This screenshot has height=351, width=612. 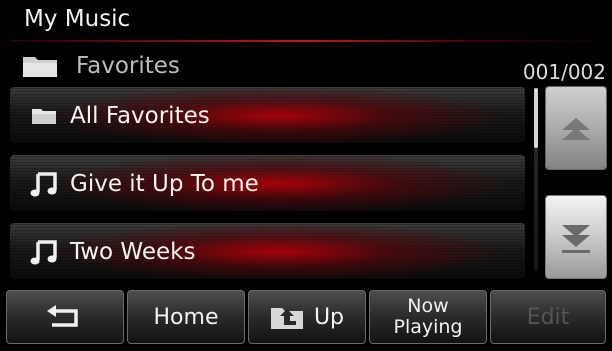 I want to click on back-button, so click(x=65, y=317).